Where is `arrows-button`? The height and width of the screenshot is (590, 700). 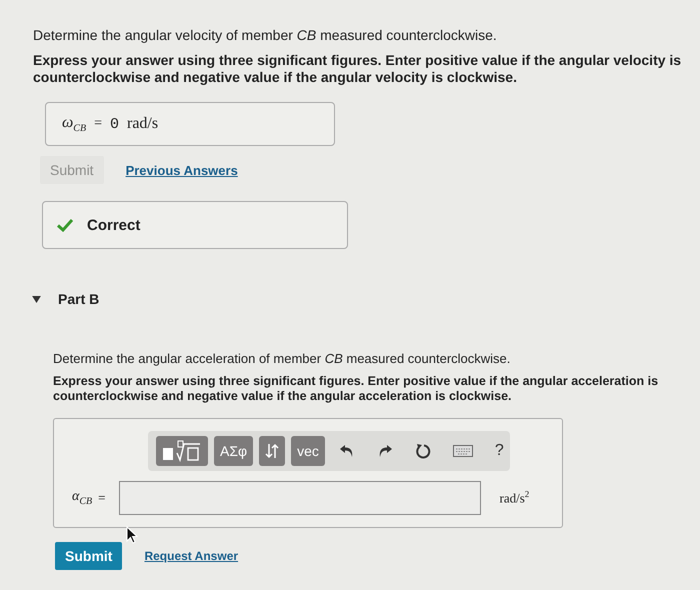 arrows-button is located at coordinates (272, 451).